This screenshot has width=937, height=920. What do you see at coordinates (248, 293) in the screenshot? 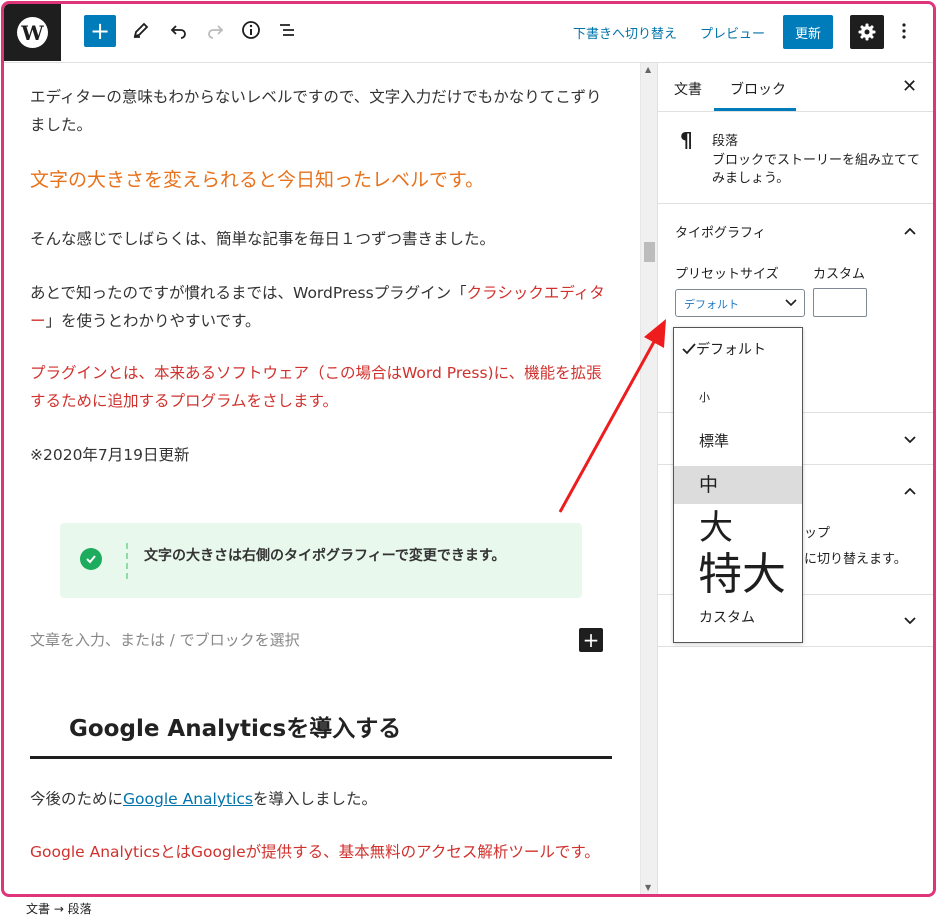
I see `paragraph-text: あとで知ったのですが慣れるまでは、WordPressプラグイン「` at bounding box center [248, 293].